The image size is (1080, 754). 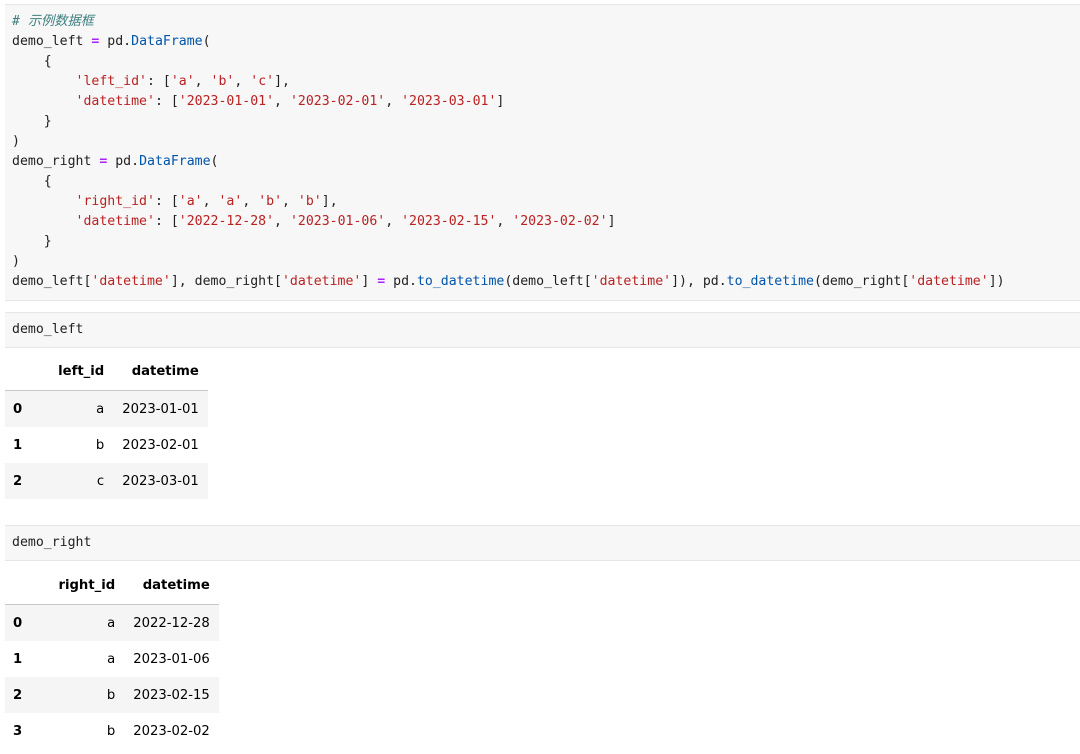 I want to click on code-token: ]), pd., so click(x=699, y=281).